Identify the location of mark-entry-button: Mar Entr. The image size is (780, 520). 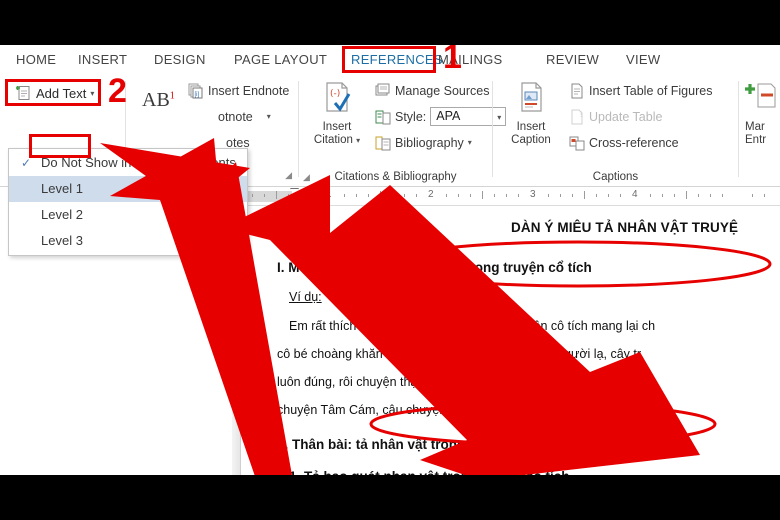
(762, 113).